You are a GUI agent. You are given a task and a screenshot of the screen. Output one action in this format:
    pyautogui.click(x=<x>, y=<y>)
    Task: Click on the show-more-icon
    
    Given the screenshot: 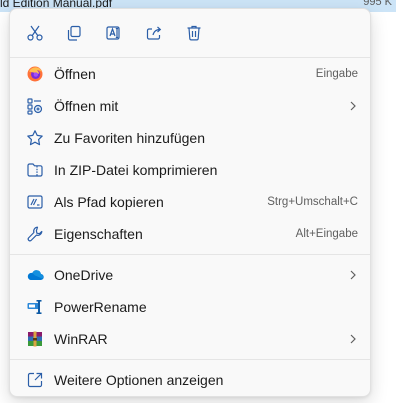 What is the action you would take?
    pyautogui.click(x=35, y=380)
    